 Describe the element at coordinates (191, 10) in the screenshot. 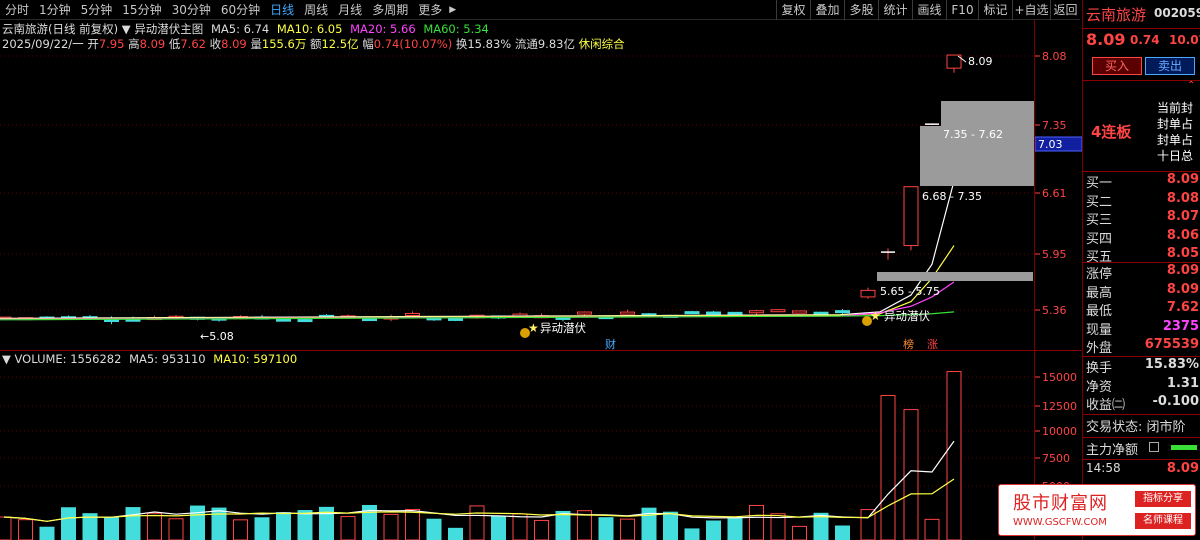

I see `period-tab: 30分钟` at that location.